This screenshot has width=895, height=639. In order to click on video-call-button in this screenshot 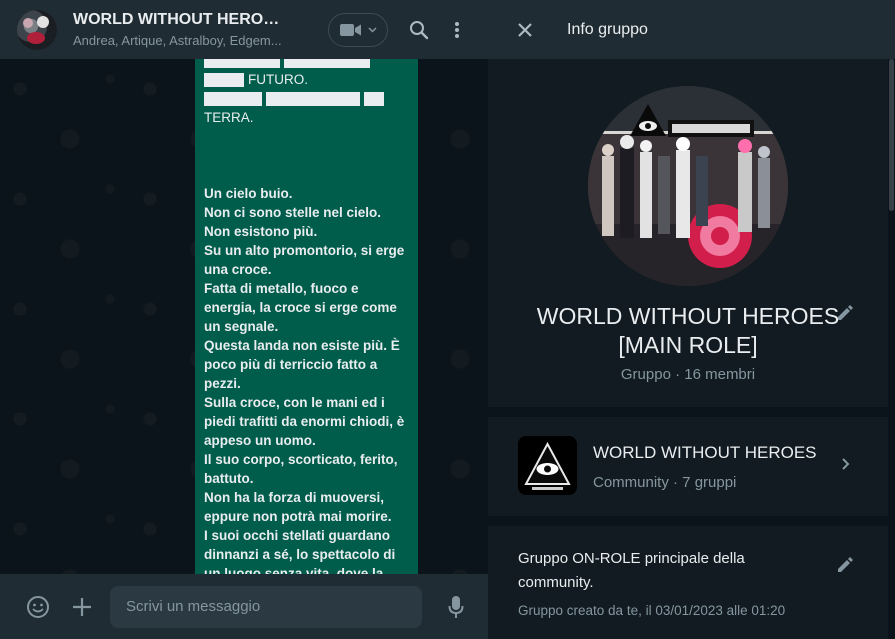, I will do `click(358, 29)`.